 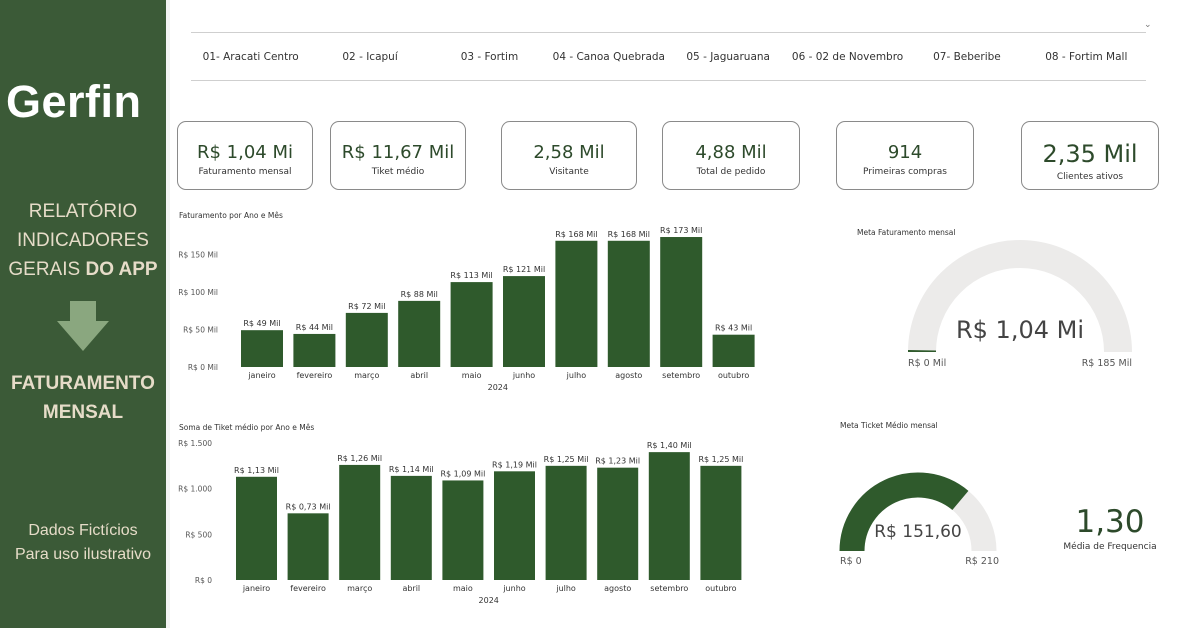 I want to click on x-tick-label: abril, so click(x=419, y=375).